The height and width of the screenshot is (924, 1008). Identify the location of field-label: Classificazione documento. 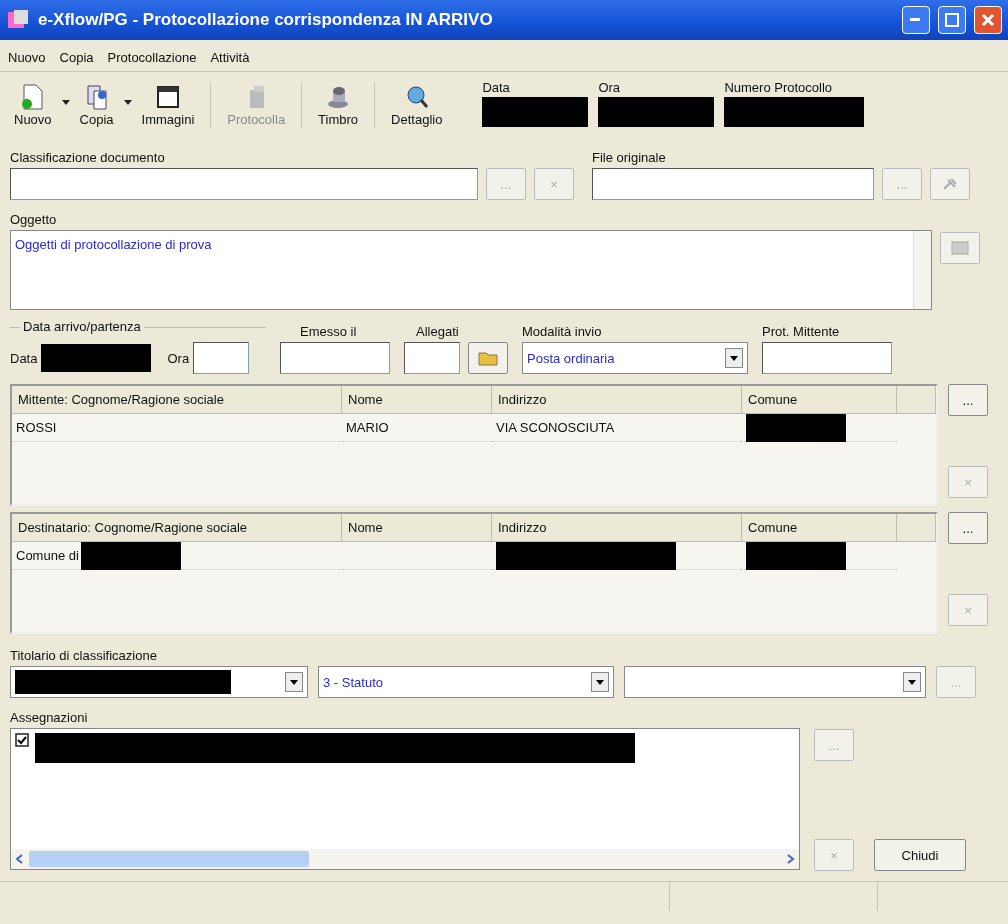
(88, 157).